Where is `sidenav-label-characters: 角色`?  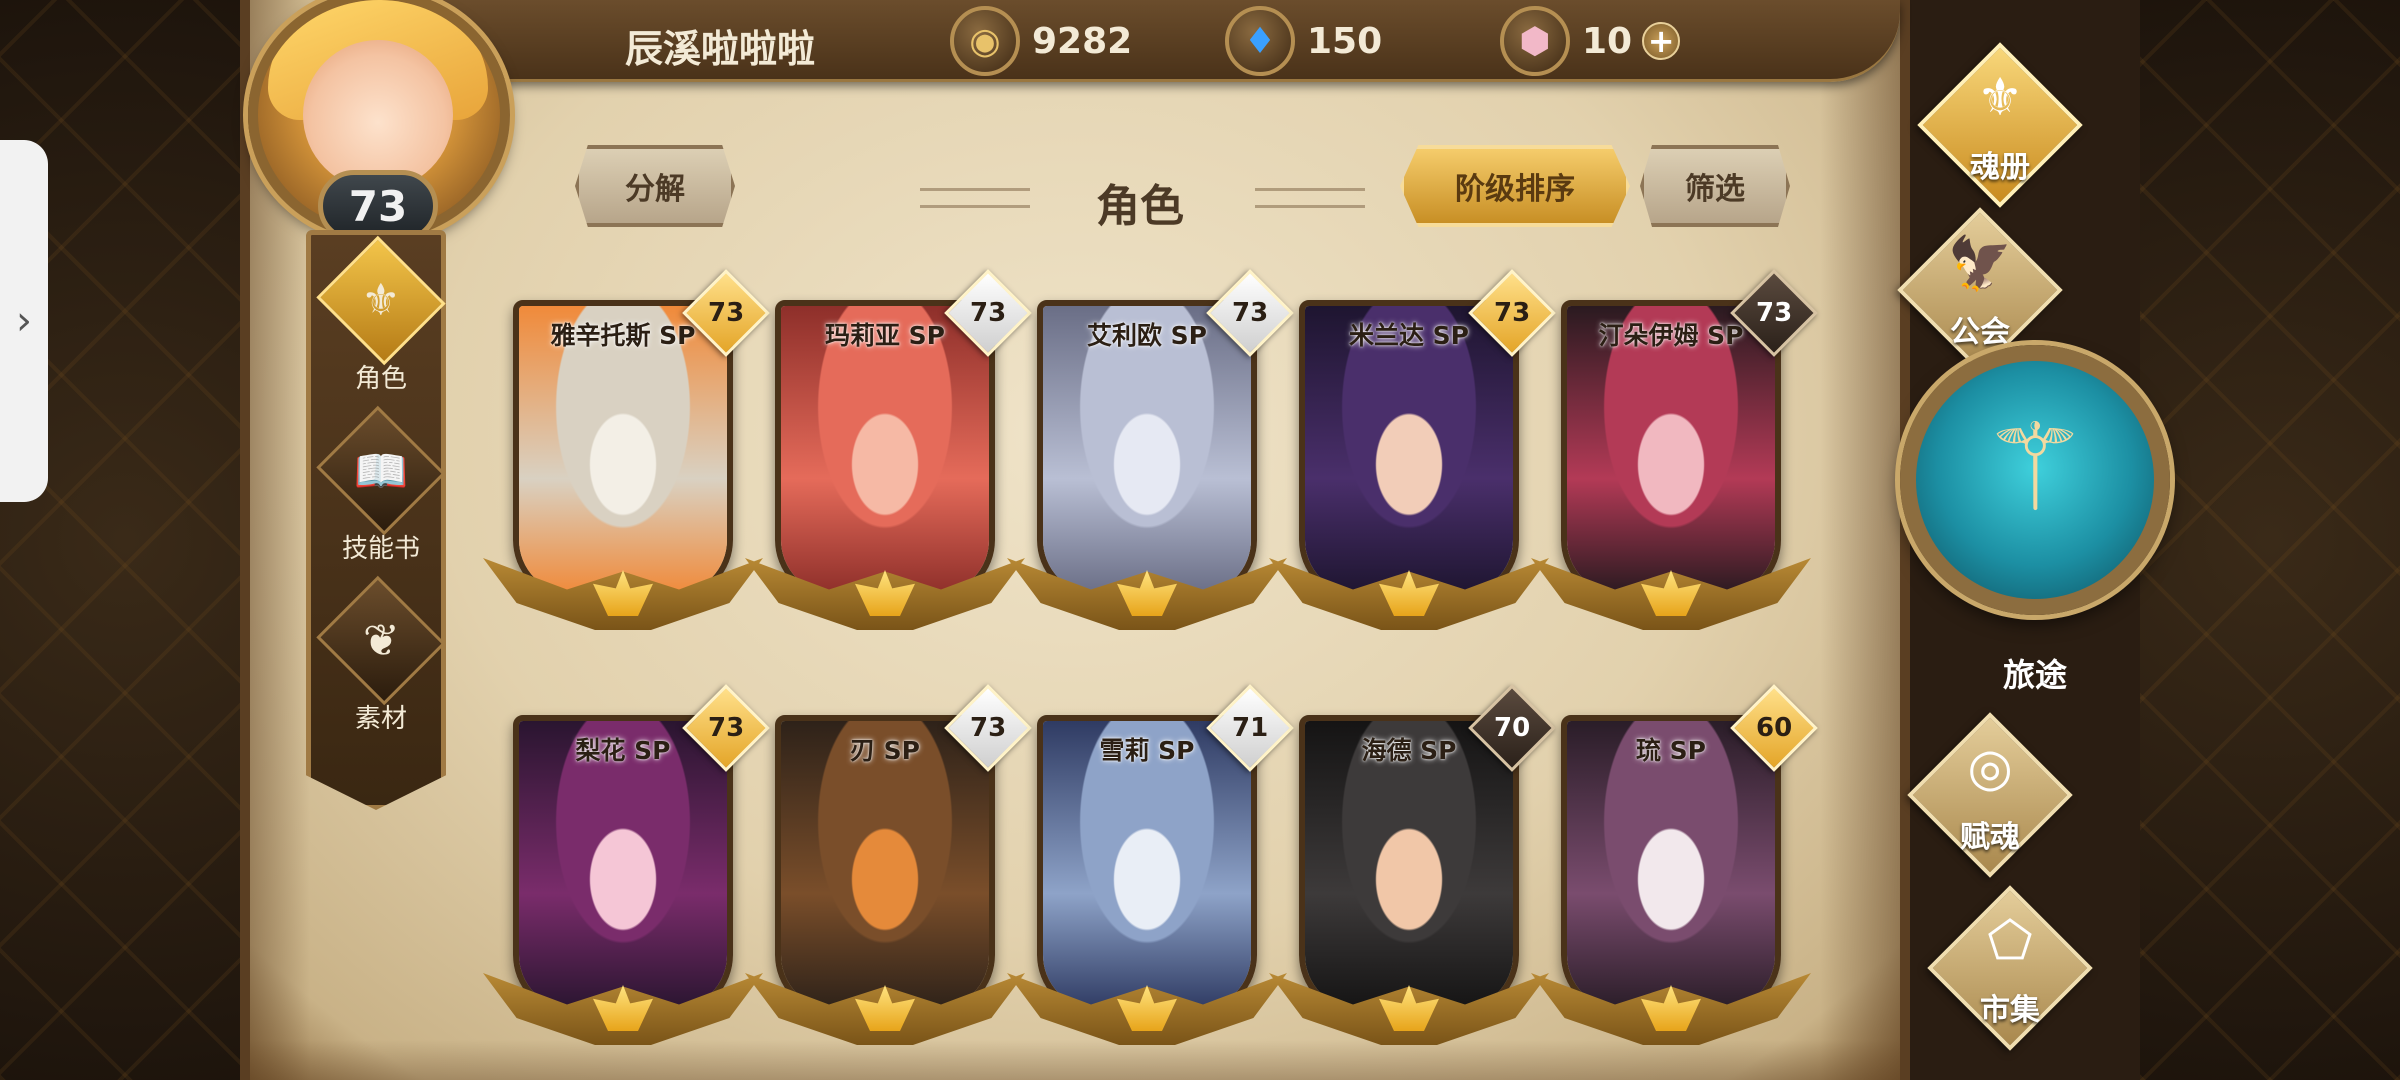
sidenav-label-characters: 角色 is located at coordinates (380, 379).